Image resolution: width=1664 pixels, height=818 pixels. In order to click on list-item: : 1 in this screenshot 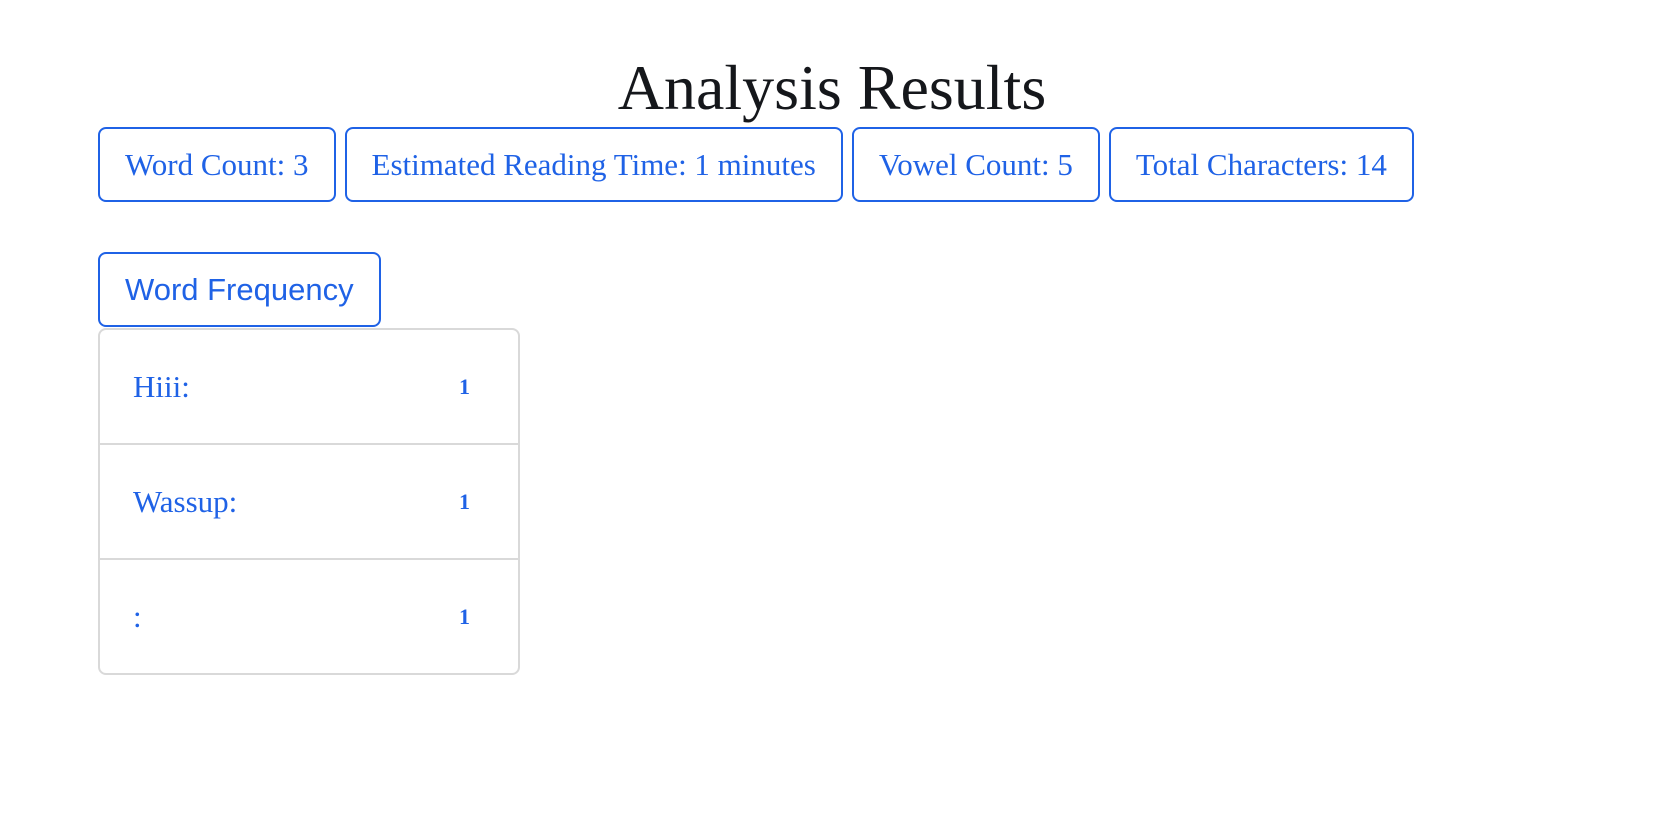, I will do `click(309, 616)`.